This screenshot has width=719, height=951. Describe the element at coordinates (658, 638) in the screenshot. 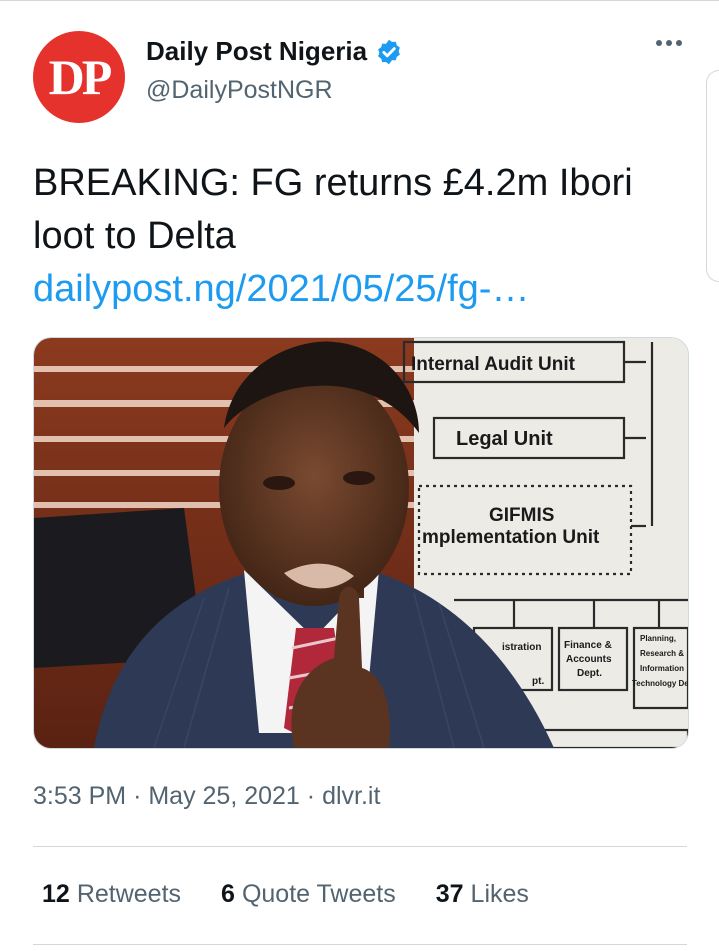

I see `sign-planning-1: Planning,` at that location.